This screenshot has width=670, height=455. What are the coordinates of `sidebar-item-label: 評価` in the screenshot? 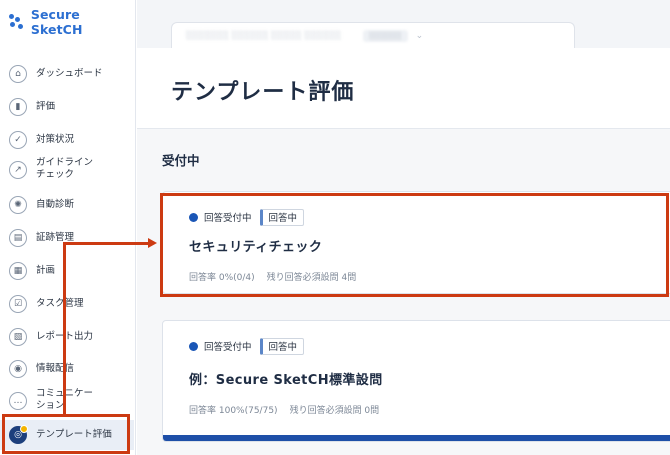 It's located at (46, 106).